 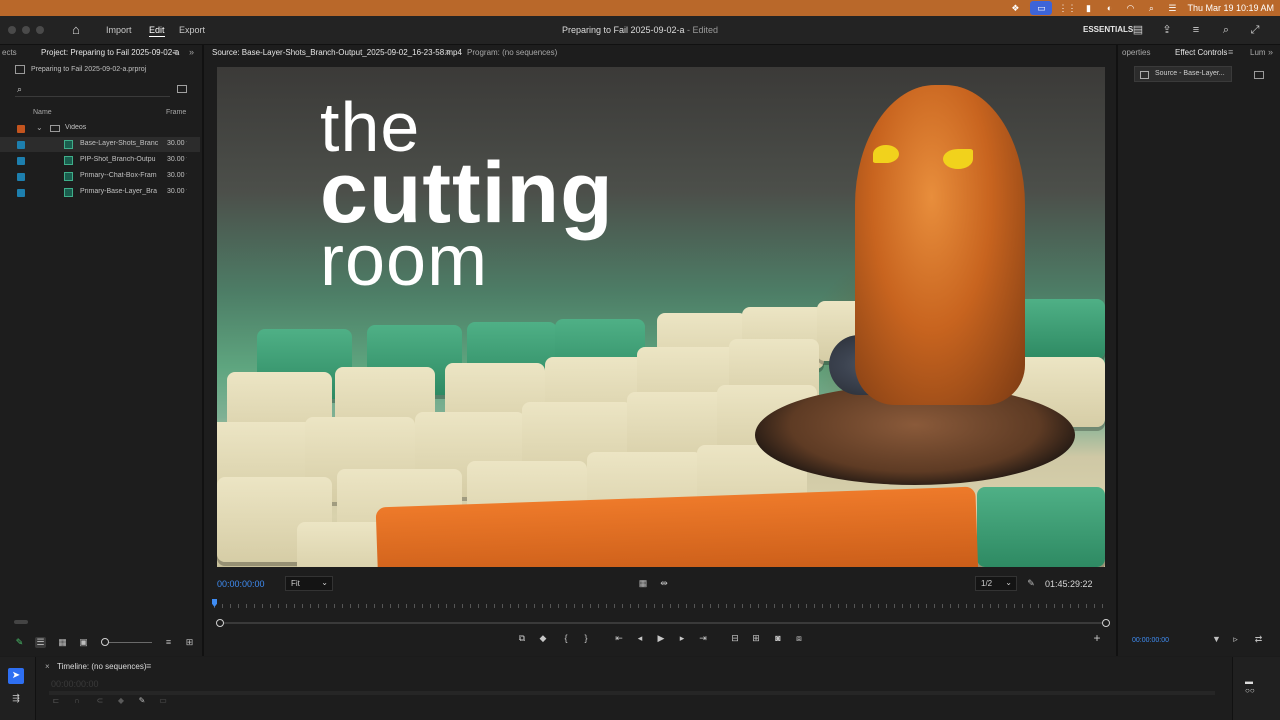 I want to click on grid-icon: ⋮⋮, so click(x=1067, y=8).